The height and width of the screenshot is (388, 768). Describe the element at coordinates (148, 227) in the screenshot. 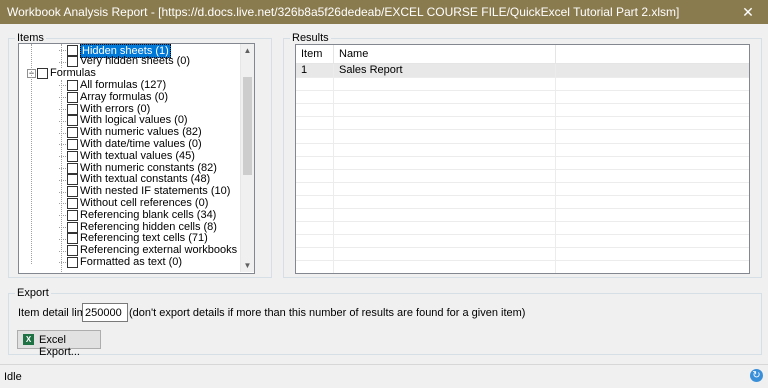

I see `tree-item-label: Referencing hidden cells (8)` at that location.